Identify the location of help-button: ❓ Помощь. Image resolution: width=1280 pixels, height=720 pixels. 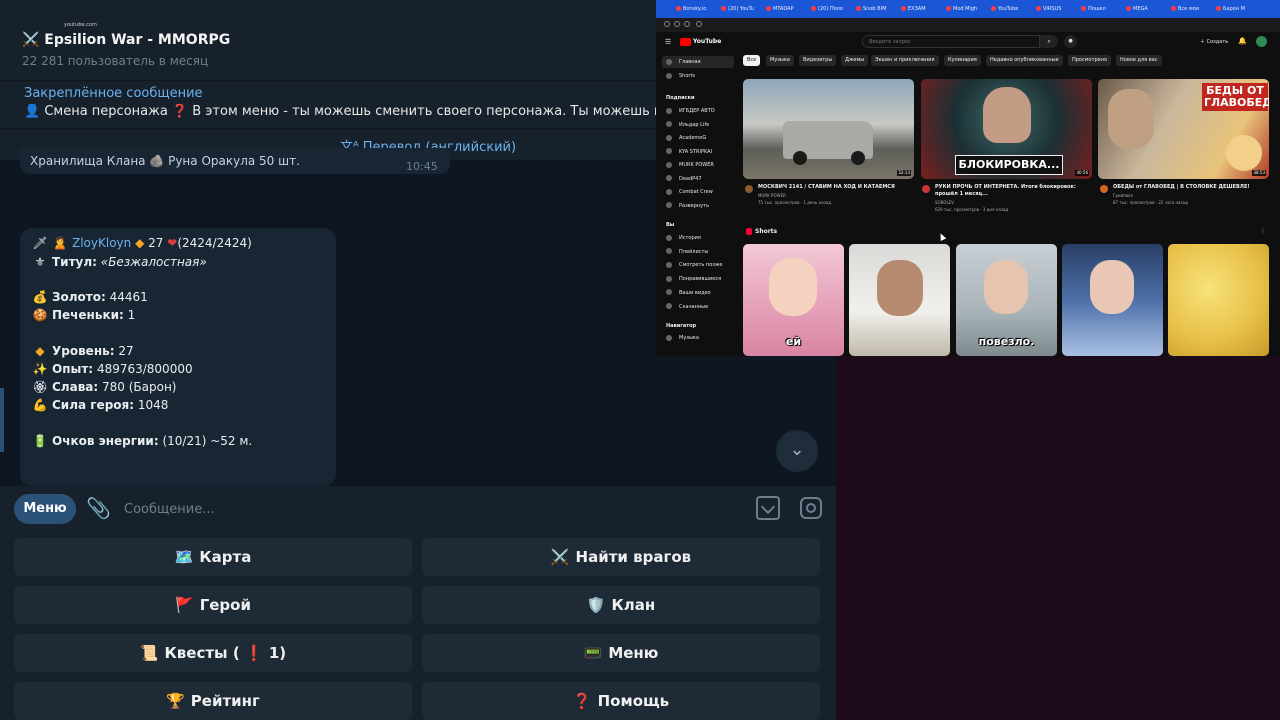
(621, 701).